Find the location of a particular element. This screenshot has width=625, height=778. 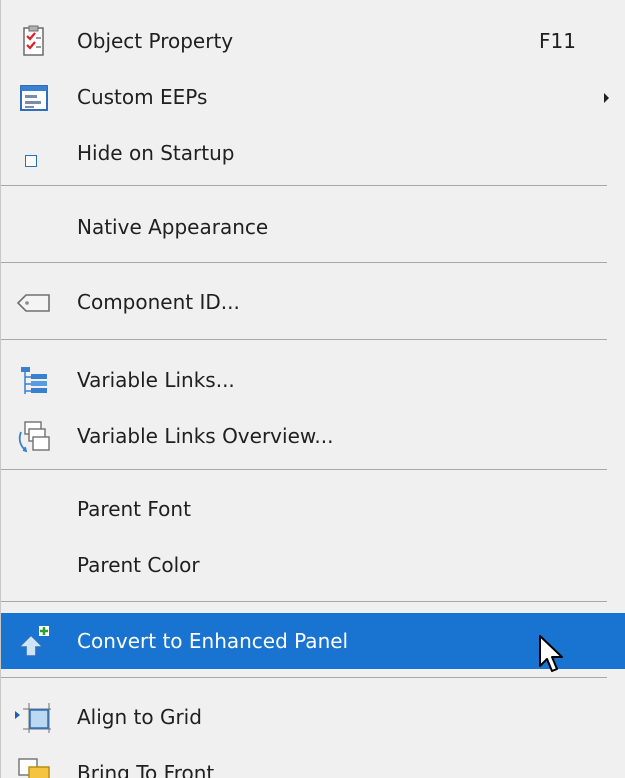

menu-item-label: Hide on Startup is located at coordinates (156, 153).